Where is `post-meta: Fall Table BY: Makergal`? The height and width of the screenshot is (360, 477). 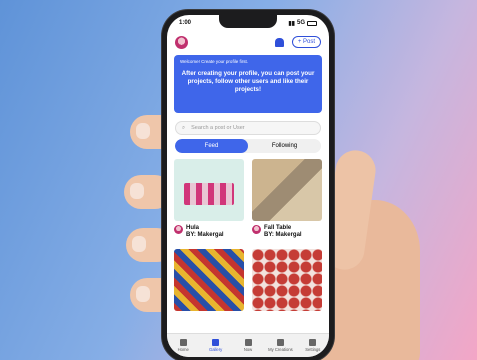 post-meta: Fall Table BY: Makergal is located at coordinates (287, 234).